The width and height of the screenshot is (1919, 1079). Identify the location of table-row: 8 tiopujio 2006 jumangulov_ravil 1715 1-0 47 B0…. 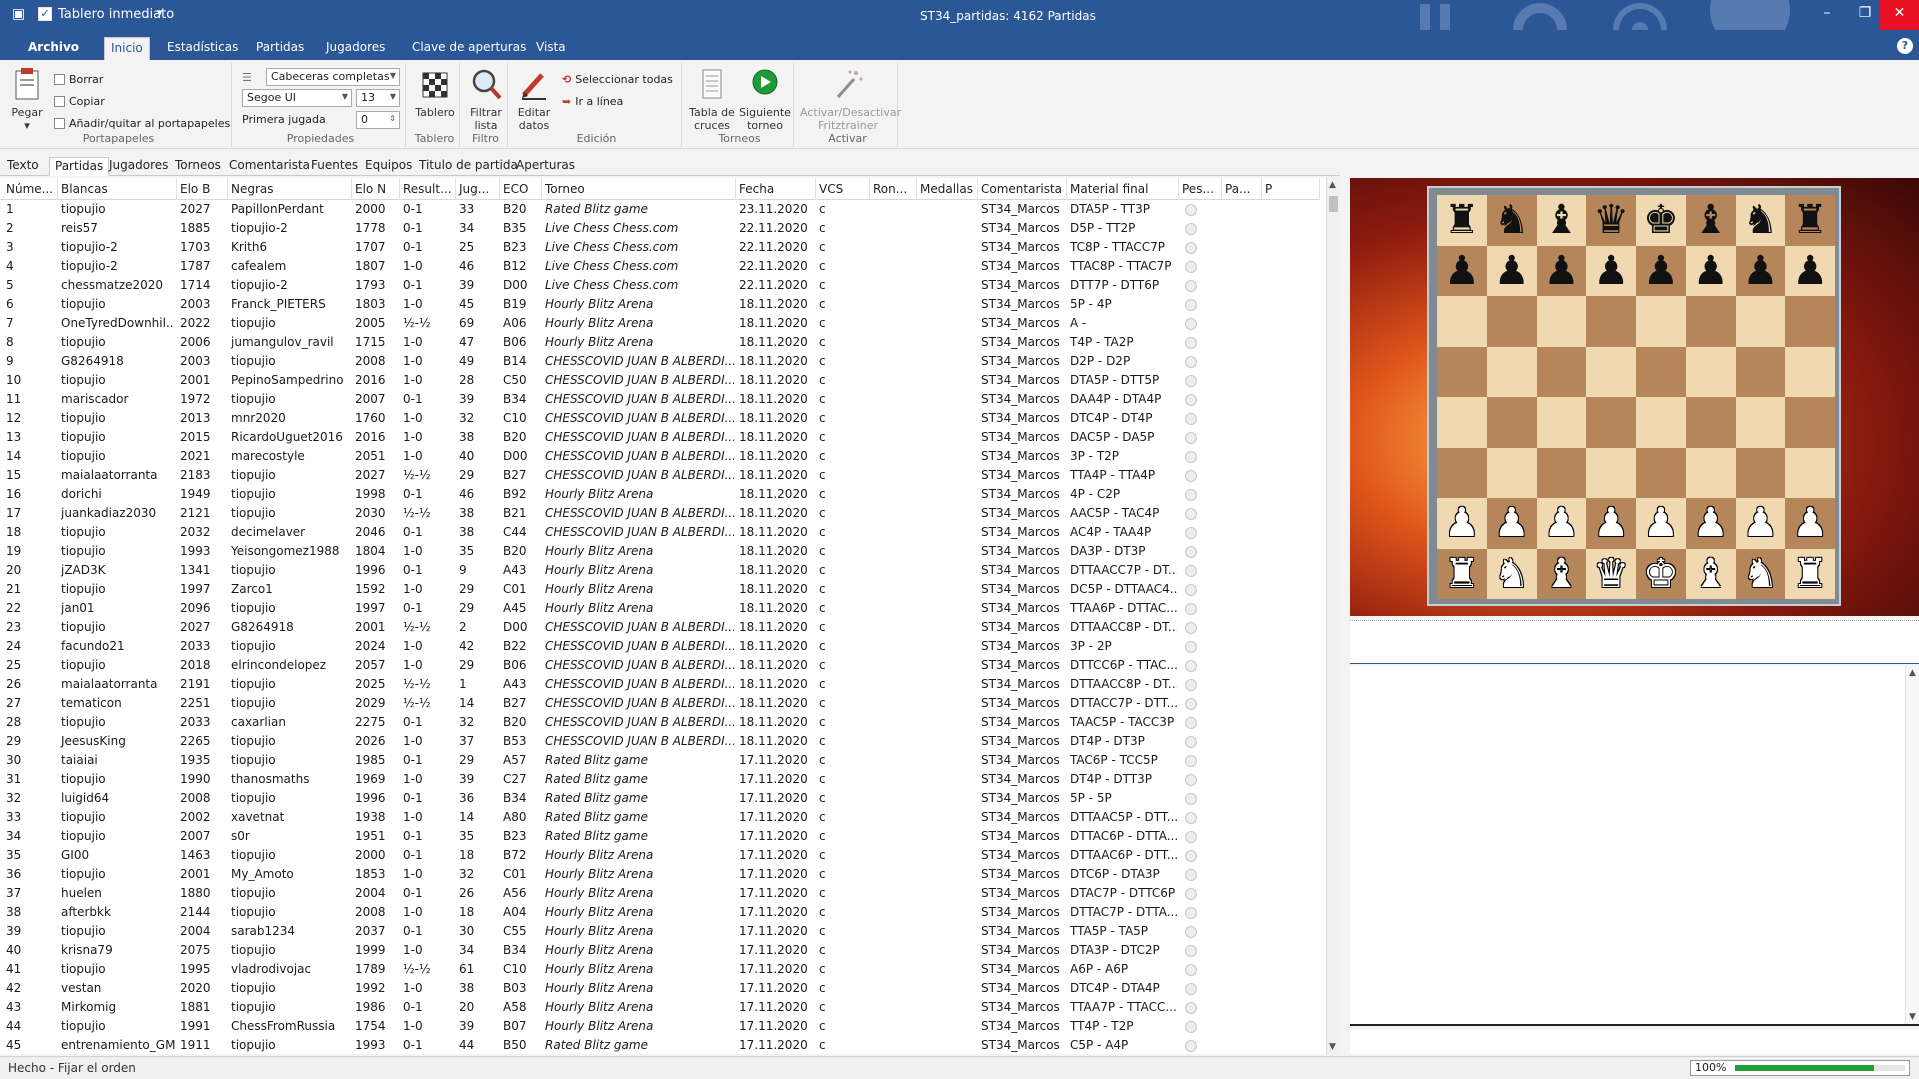
(660, 342).